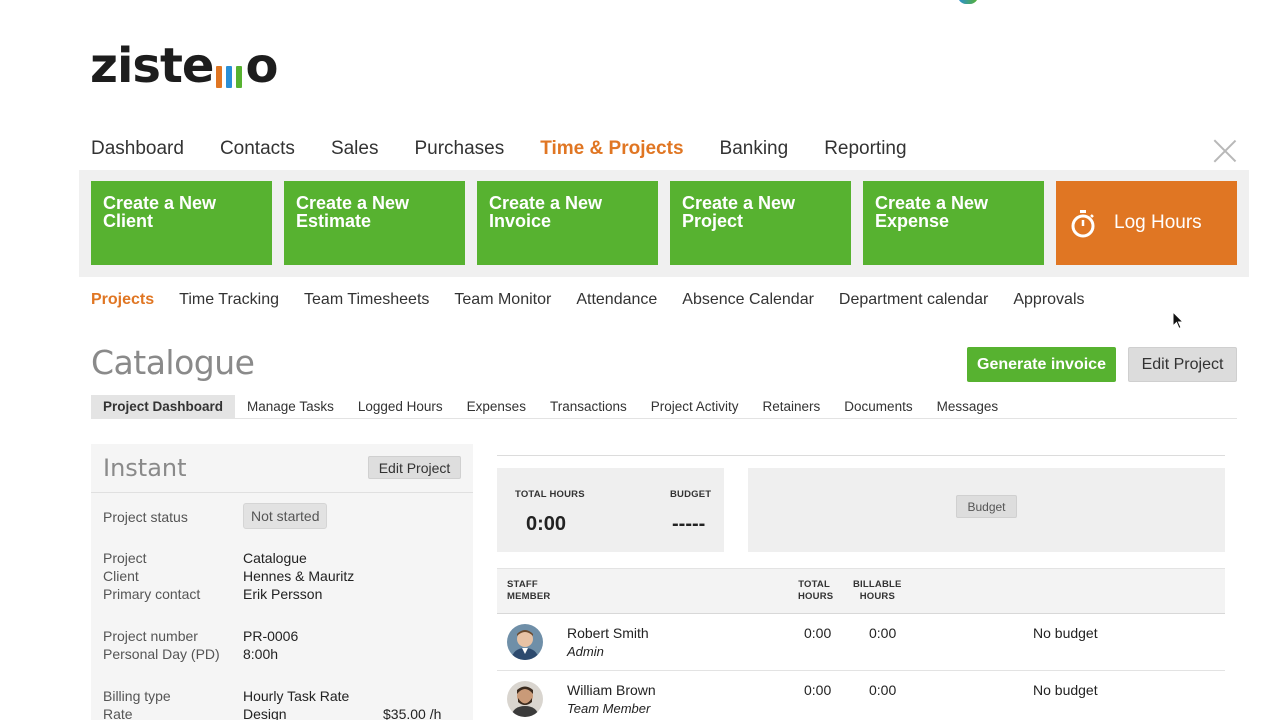 Image resolution: width=1280 pixels, height=720 pixels. I want to click on tab-transactions: Transactions, so click(588, 407).